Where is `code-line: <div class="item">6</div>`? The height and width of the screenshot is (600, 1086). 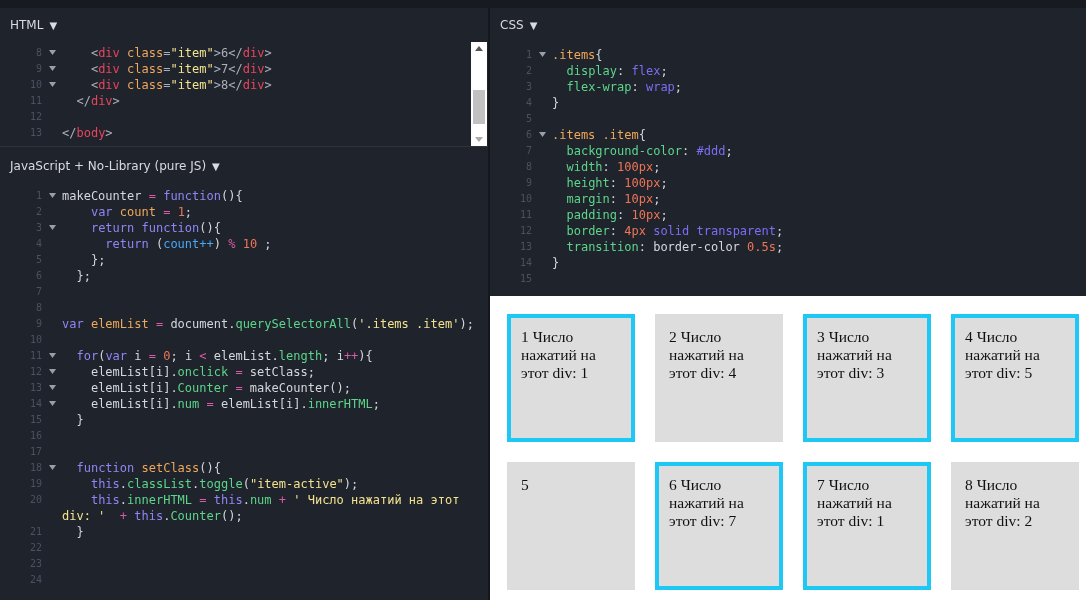 code-line: <div class="item">6</div> is located at coordinates (181, 53).